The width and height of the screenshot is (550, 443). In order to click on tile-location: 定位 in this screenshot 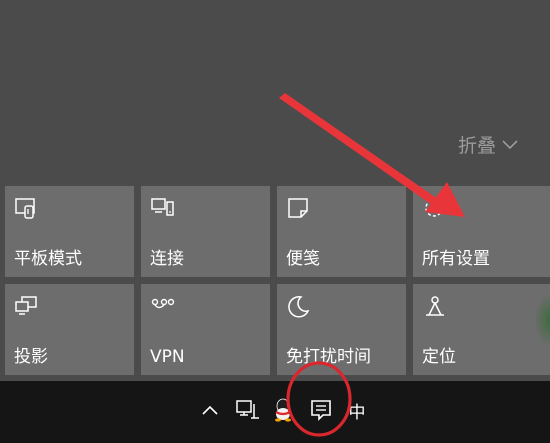, I will do `click(481, 329)`.